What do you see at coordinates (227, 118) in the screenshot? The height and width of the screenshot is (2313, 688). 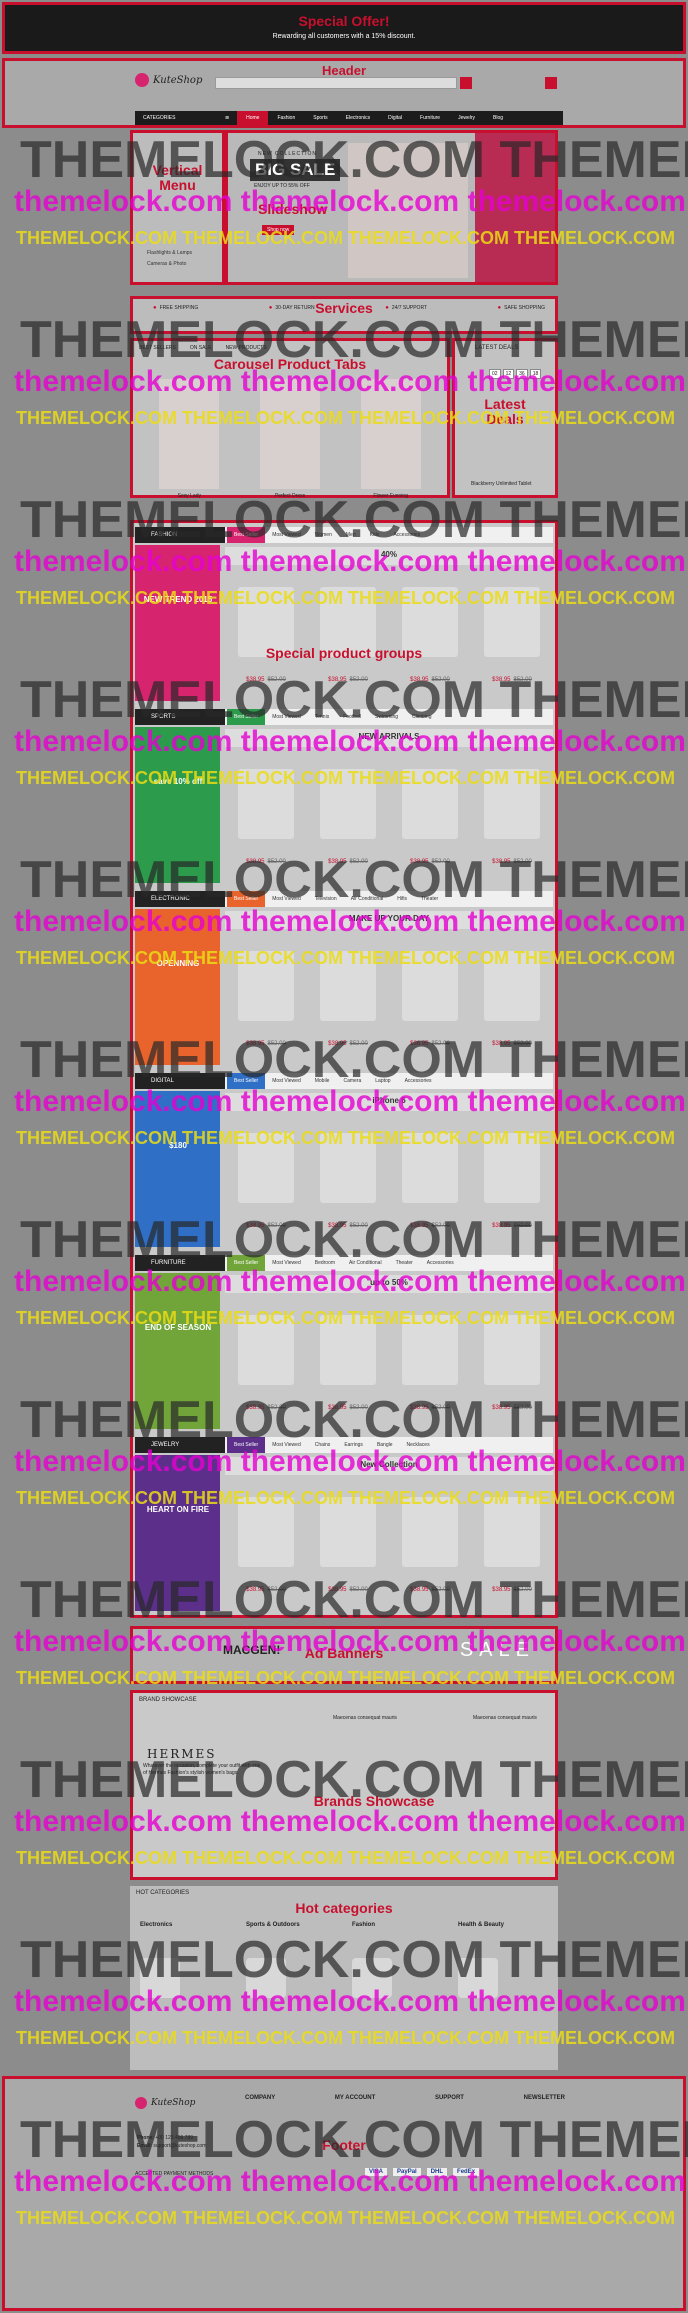 I see `menu-icon: ≡` at bounding box center [227, 118].